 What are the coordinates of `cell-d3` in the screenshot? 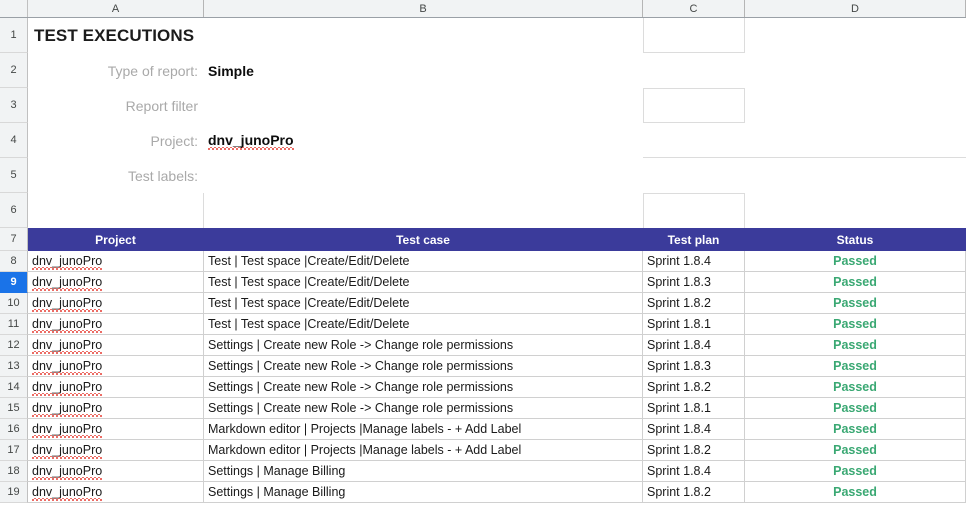 It's located at (855, 105).